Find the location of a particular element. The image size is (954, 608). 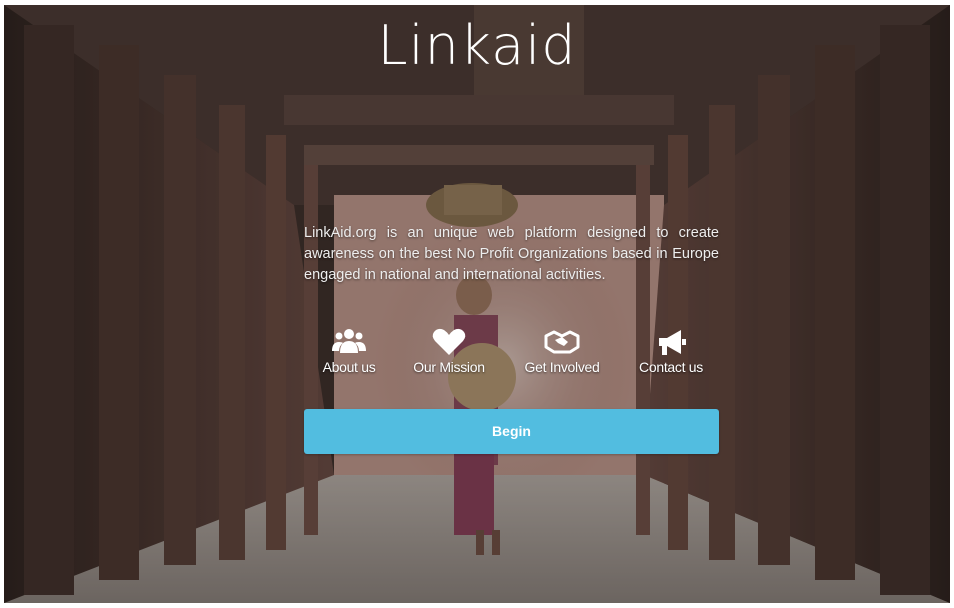

nav-get-involved: Get Involved is located at coordinates (562, 351).